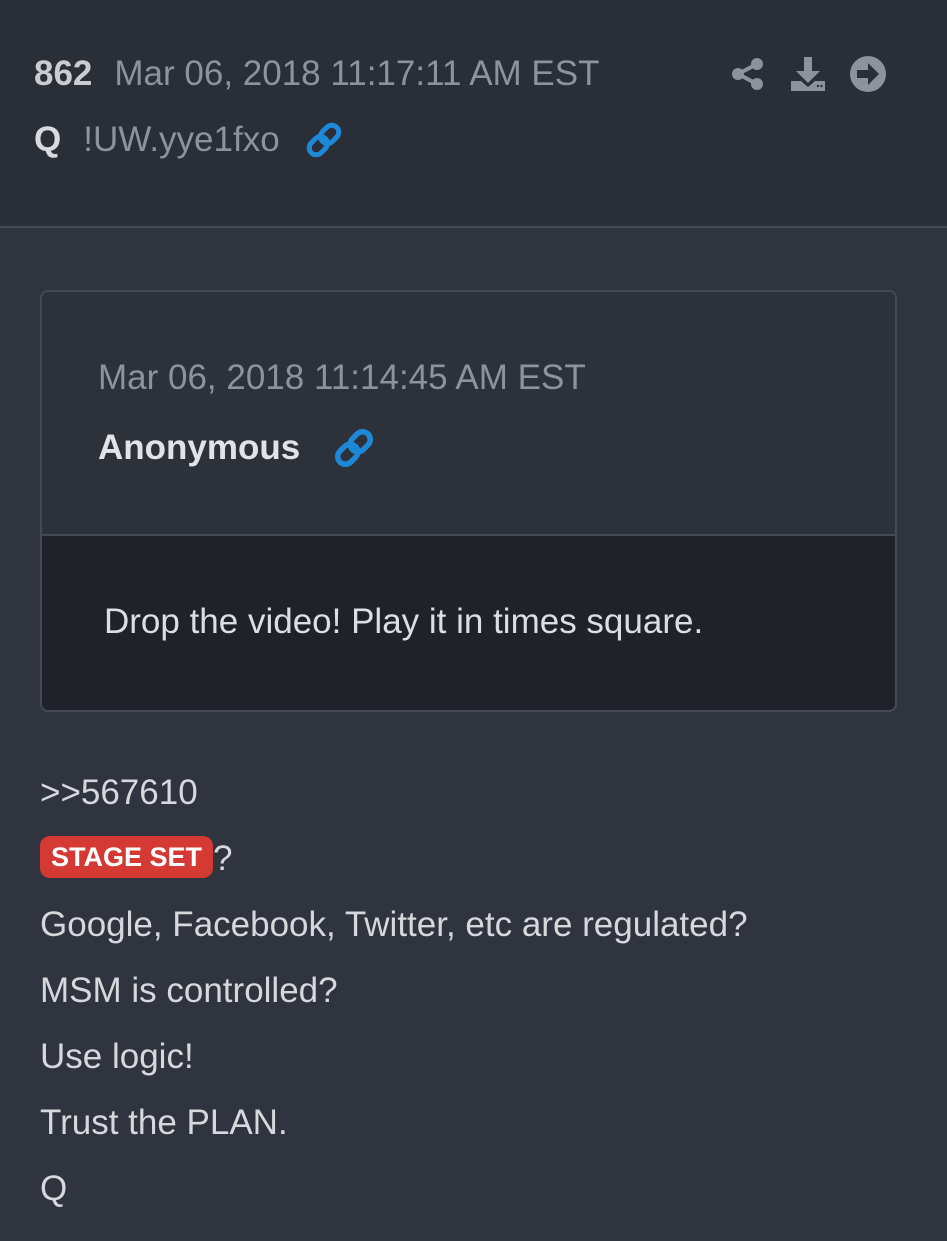 Image resolution: width=947 pixels, height=1241 pixels. I want to click on permalink-button, so click(324, 140).